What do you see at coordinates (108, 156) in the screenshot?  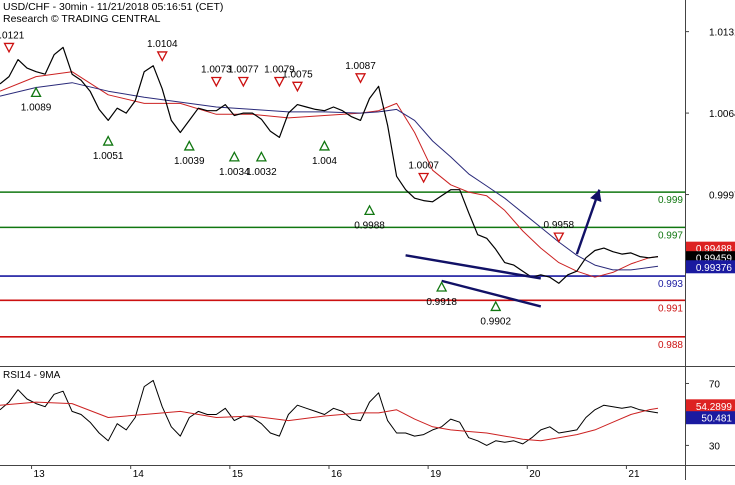 I see `pivot-low-label-1: 1.0051` at bounding box center [108, 156].